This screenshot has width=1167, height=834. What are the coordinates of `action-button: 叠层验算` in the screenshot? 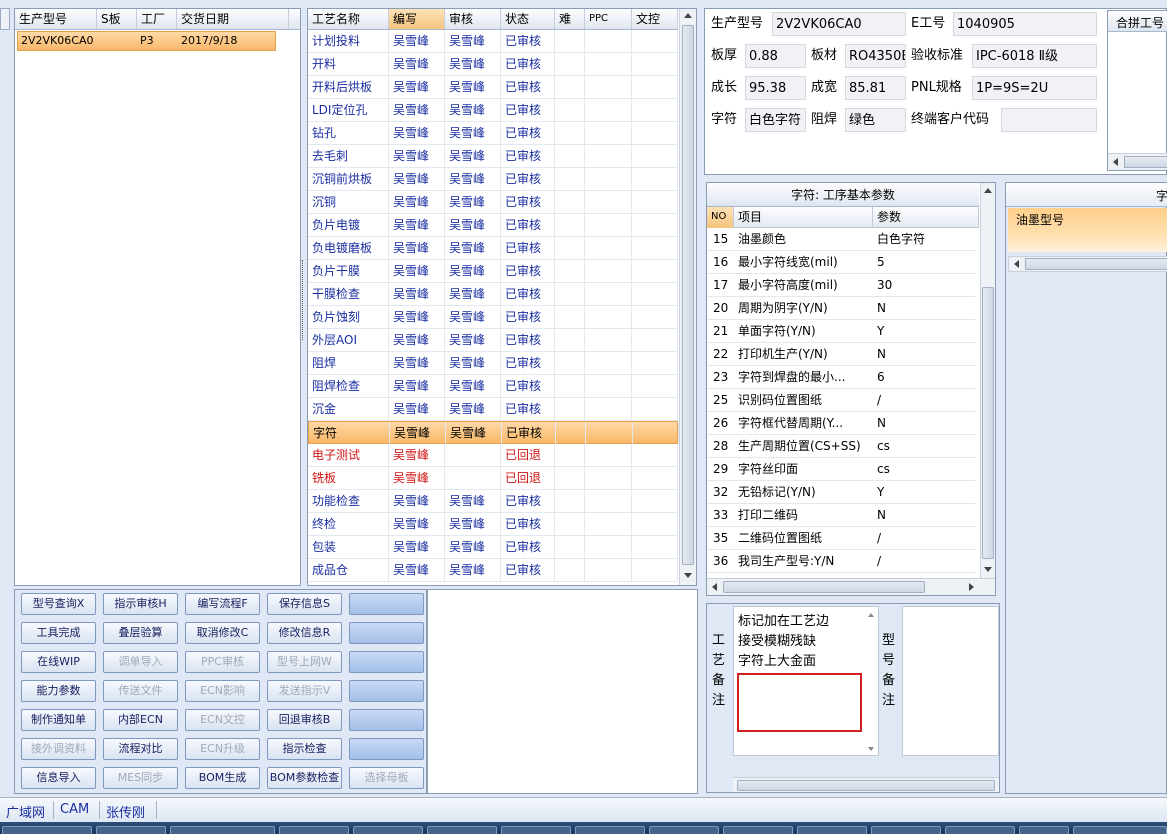 It's located at (140, 633).